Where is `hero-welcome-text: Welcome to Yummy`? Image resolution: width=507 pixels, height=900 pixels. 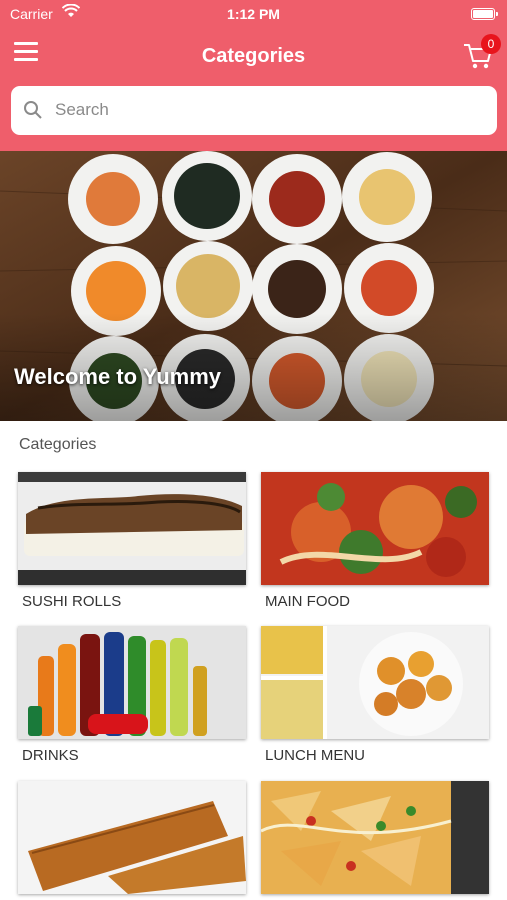
hero-welcome-text: Welcome to Yummy is located at coordinates (118, 376).